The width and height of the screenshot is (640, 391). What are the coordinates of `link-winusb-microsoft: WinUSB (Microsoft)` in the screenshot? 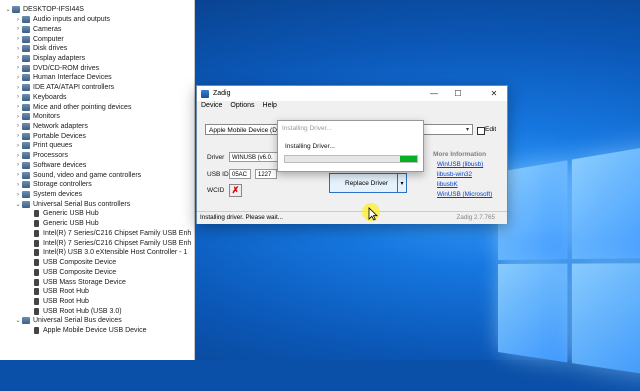 It's located at (464, 194).